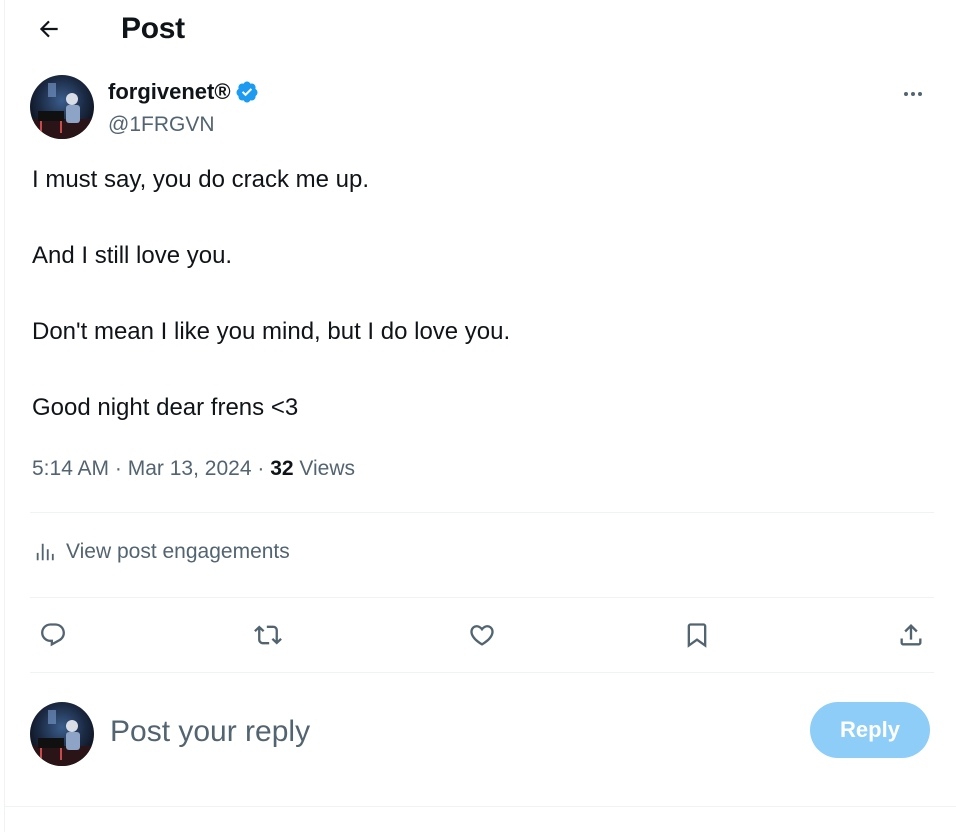  I want to click on more-horizontal-icon, so click(913, 94).